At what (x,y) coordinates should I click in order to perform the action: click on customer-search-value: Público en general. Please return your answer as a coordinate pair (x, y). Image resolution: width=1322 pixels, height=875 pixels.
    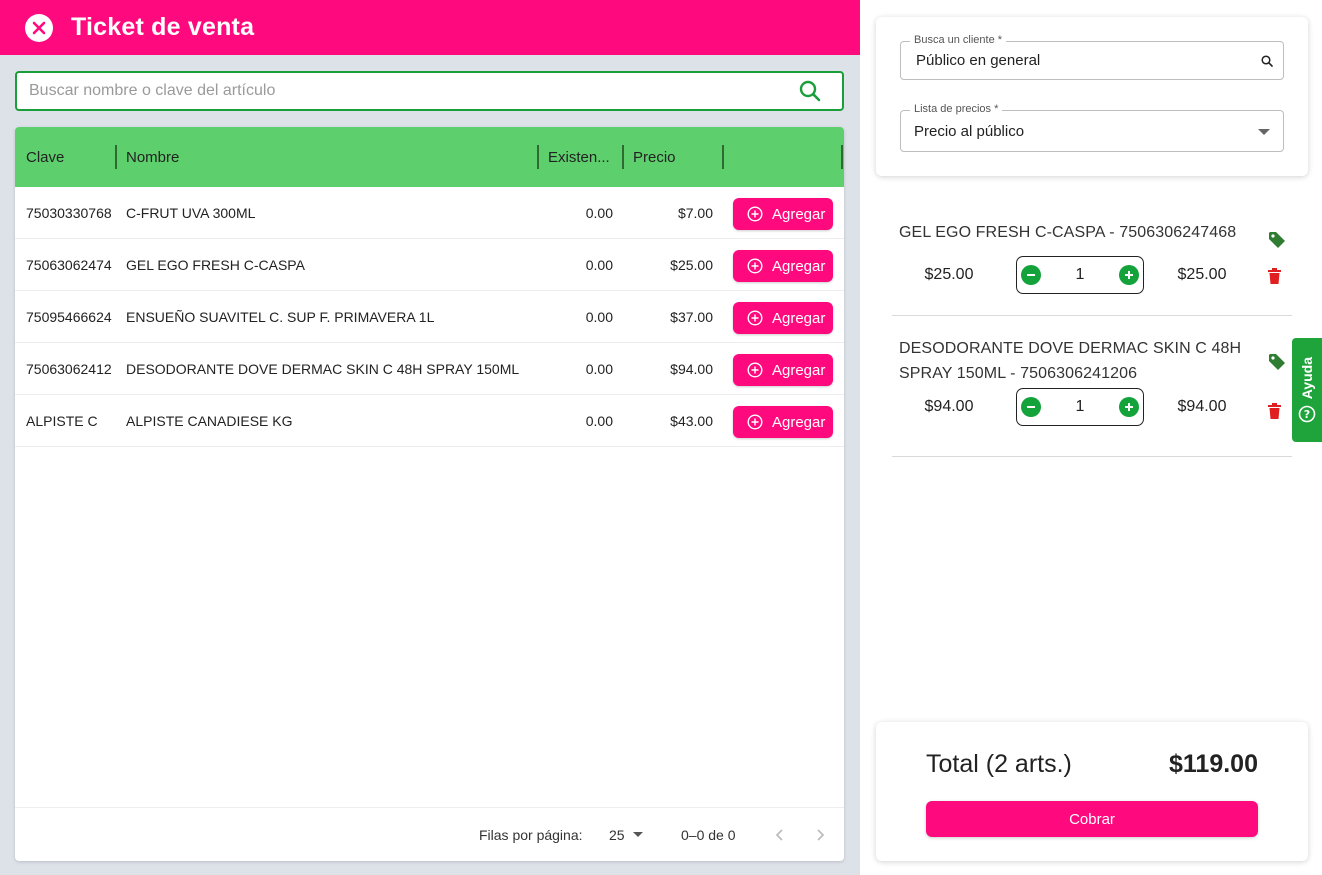
    Looking at the image, I should click on (978, 60).